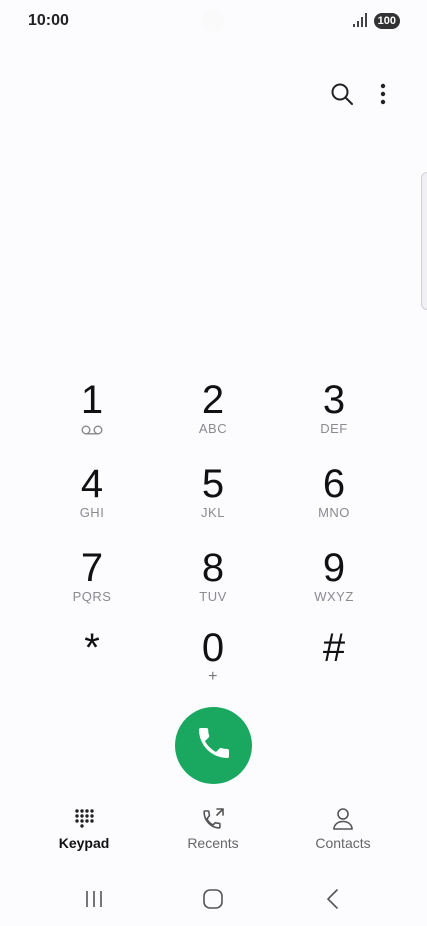 The width and height of the screenshot is (427, 926). I want to click on key-digit: 5, so click(213, 484).